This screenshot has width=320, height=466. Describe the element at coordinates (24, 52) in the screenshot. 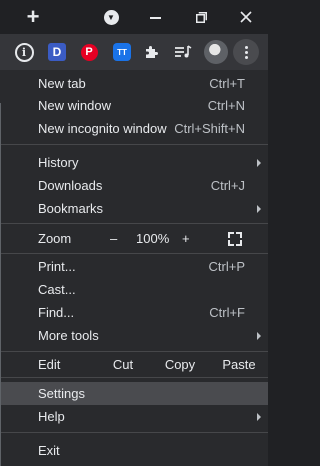

I see `info-icon: i` at that location.